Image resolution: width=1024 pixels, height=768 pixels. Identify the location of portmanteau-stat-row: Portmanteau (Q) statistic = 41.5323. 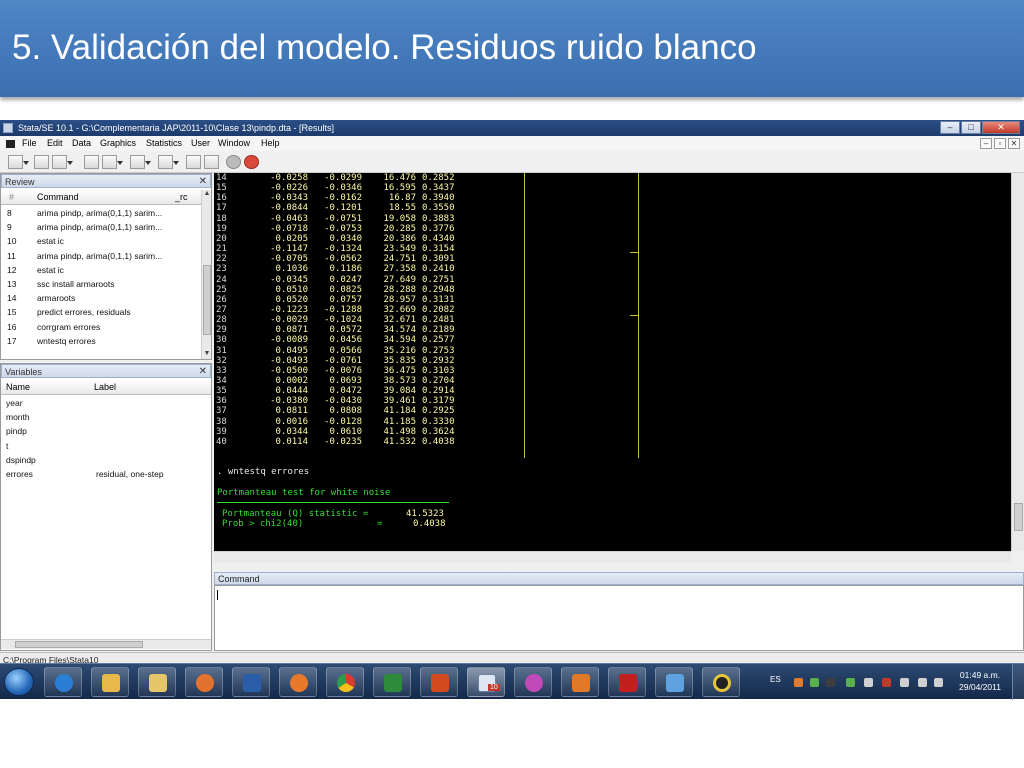
(424, 514).